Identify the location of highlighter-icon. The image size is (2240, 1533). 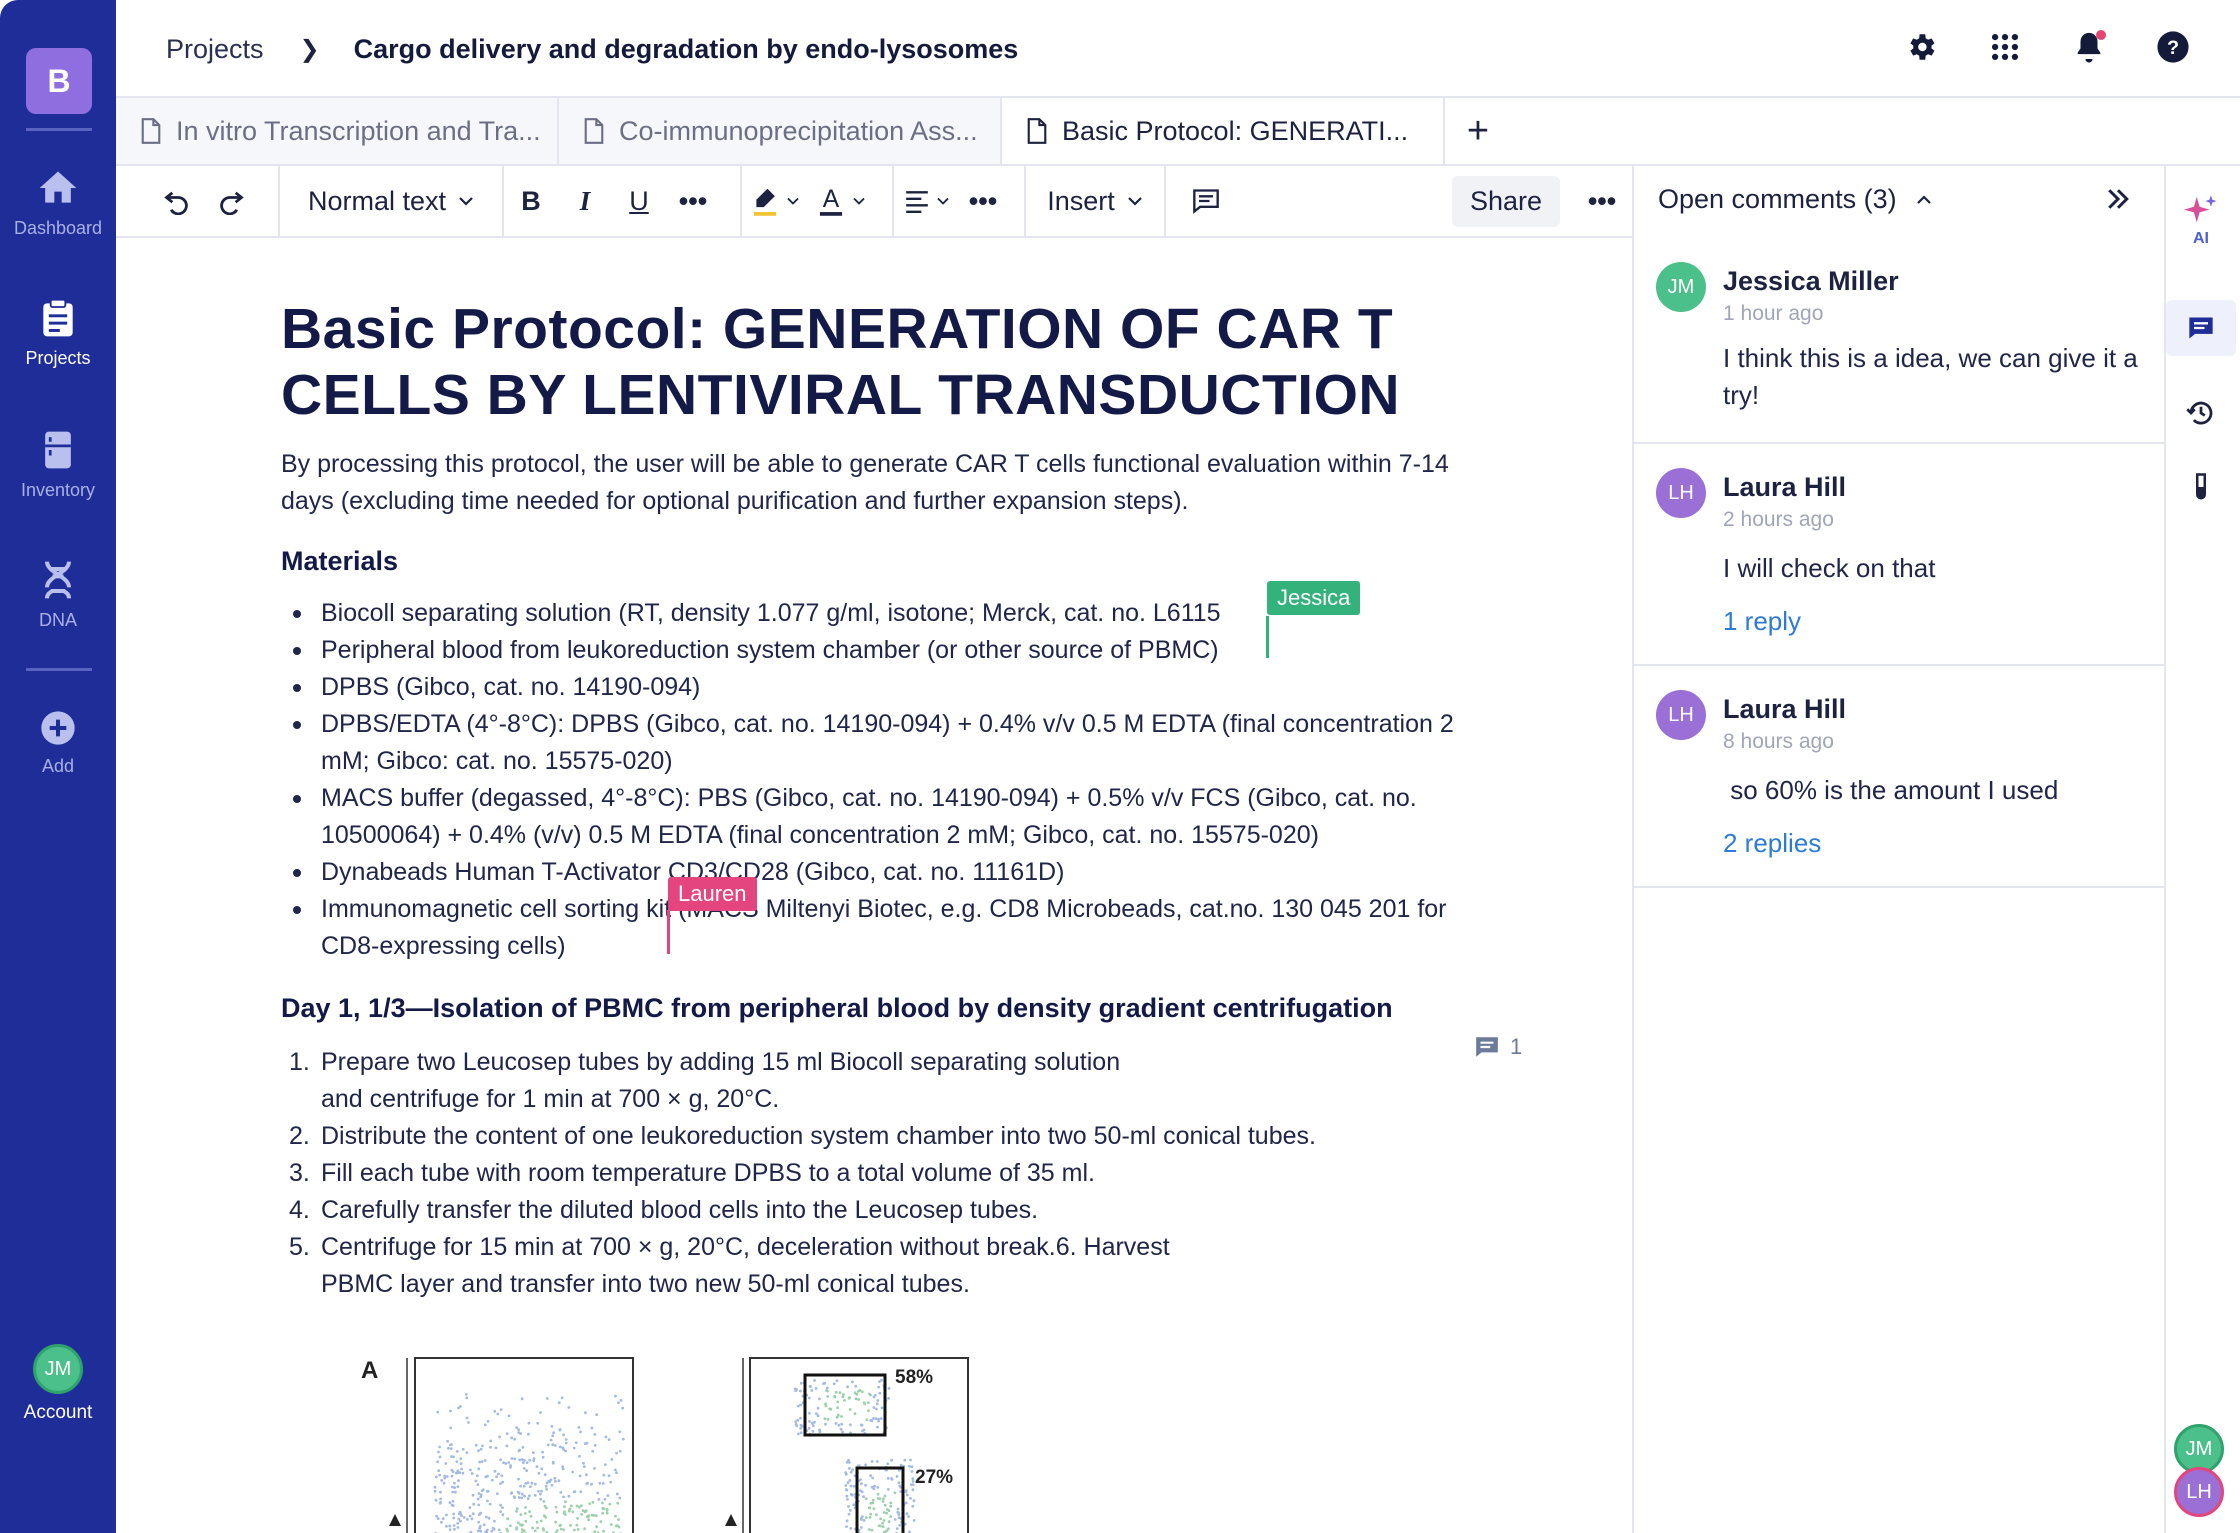
(765, 202).